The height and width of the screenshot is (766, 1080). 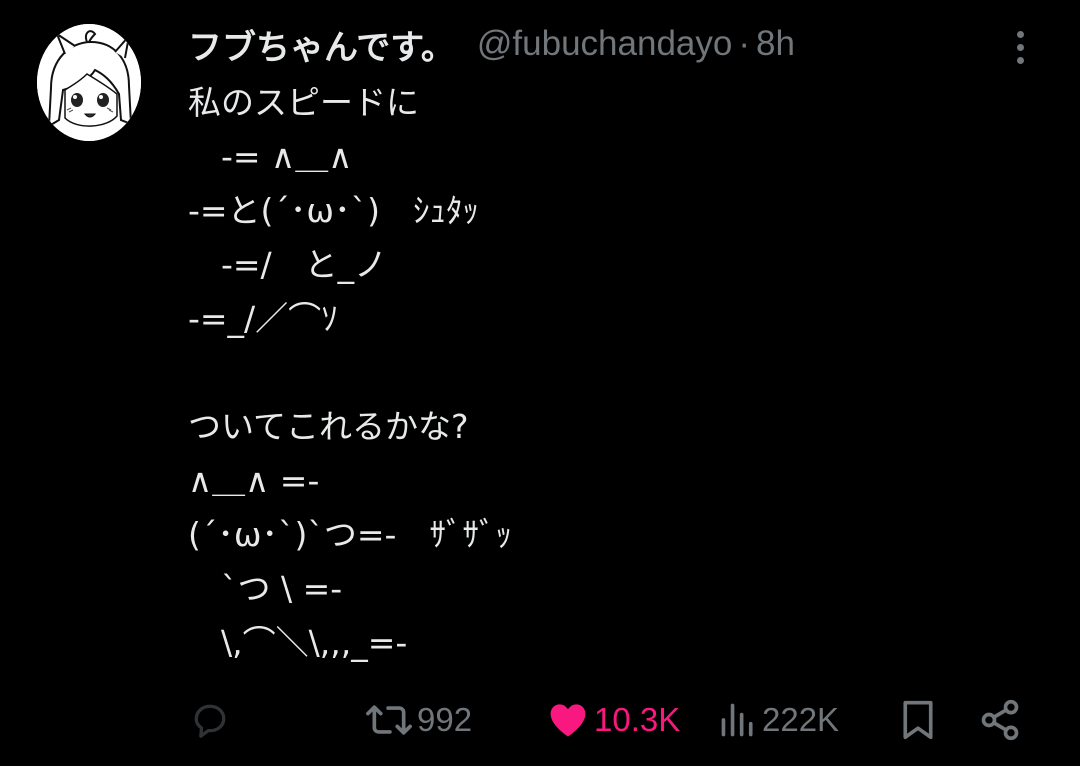 What do you see at coordinates (263, 318) in the screenshot?
I see `tweet-line: -=_/／⌒ｿ` at bounding box center [263, 318].